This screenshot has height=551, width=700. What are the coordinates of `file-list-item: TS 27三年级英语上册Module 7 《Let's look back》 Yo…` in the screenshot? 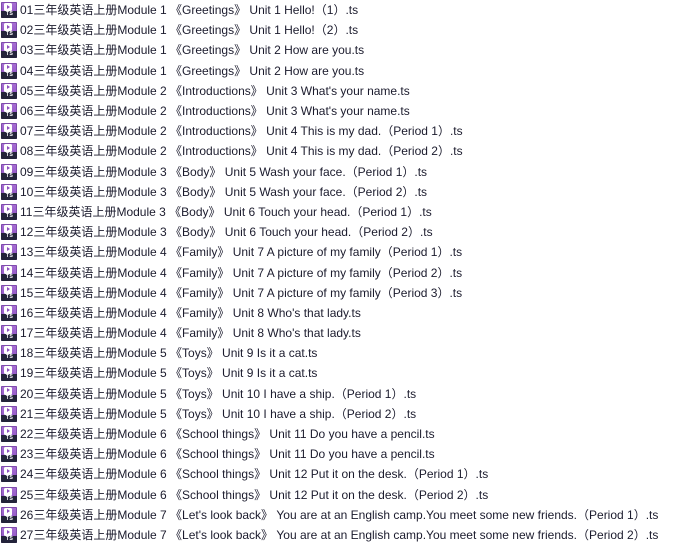 It's located at (350, 535).